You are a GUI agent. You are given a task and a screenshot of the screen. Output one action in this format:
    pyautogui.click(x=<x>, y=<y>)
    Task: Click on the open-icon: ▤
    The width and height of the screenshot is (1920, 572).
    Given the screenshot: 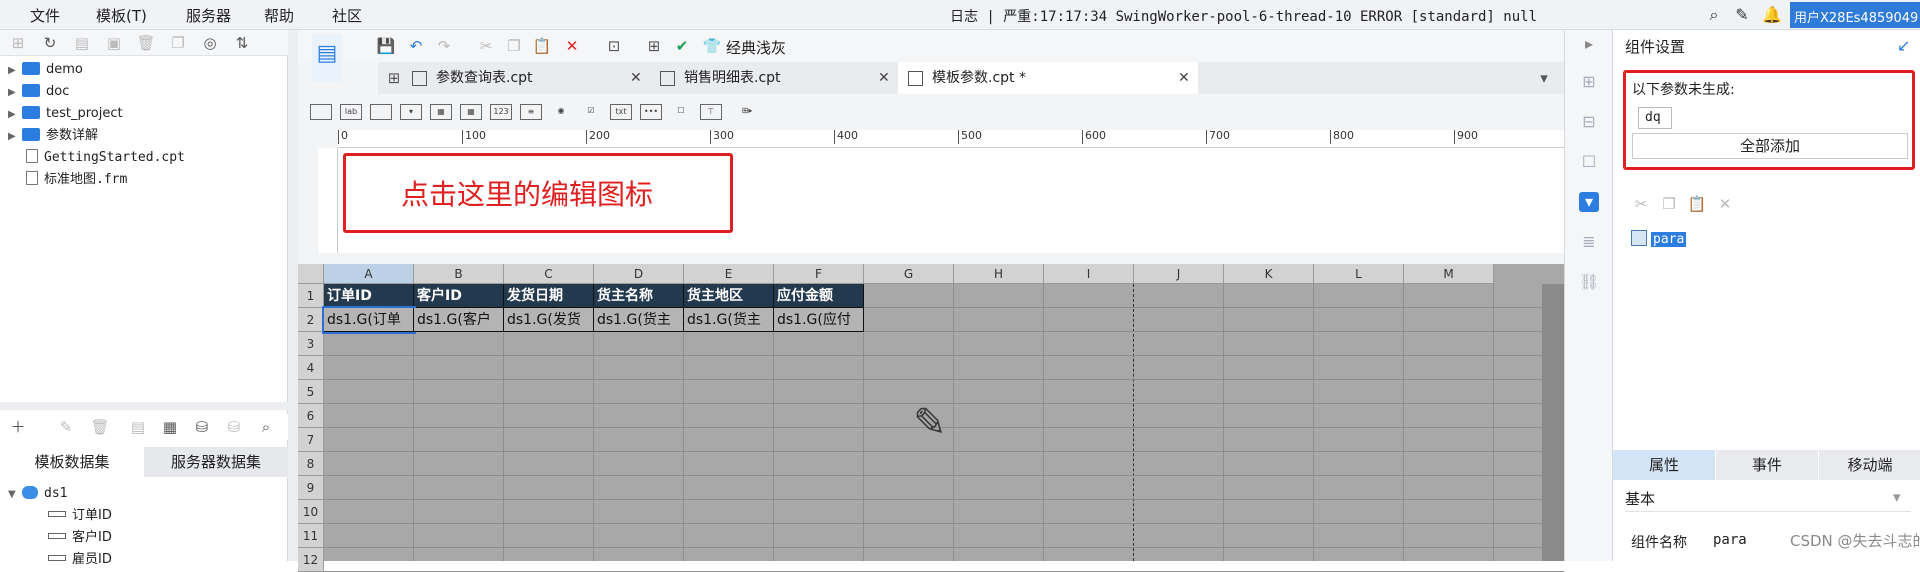 What is the action you would take?
    pyautogui.click(x=82, y=43)
    